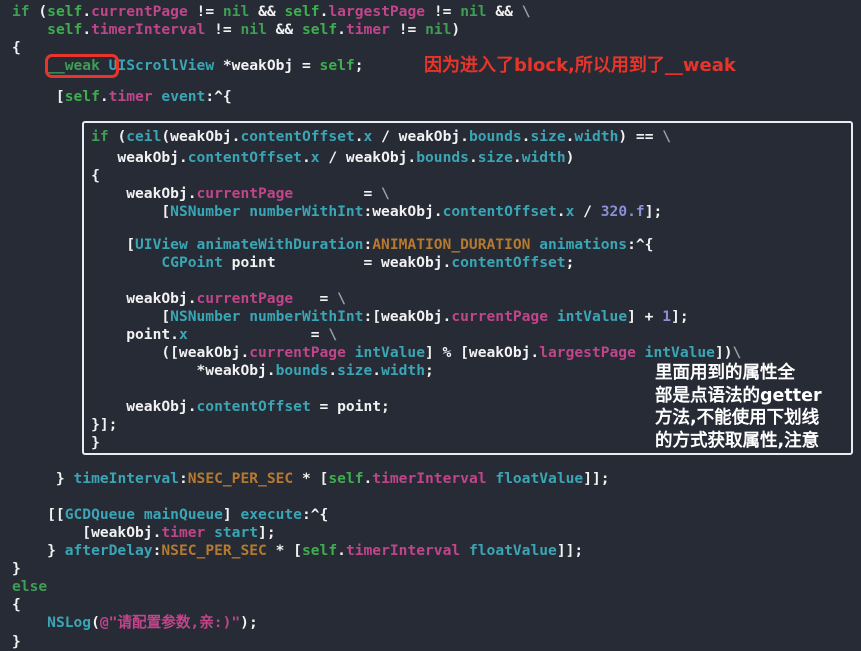 Image resolution: width=861 pixels, height=651 pixels. Describe the element at coordinates (38, 514) in the screenshot. I see `code-token: [[` at that location.